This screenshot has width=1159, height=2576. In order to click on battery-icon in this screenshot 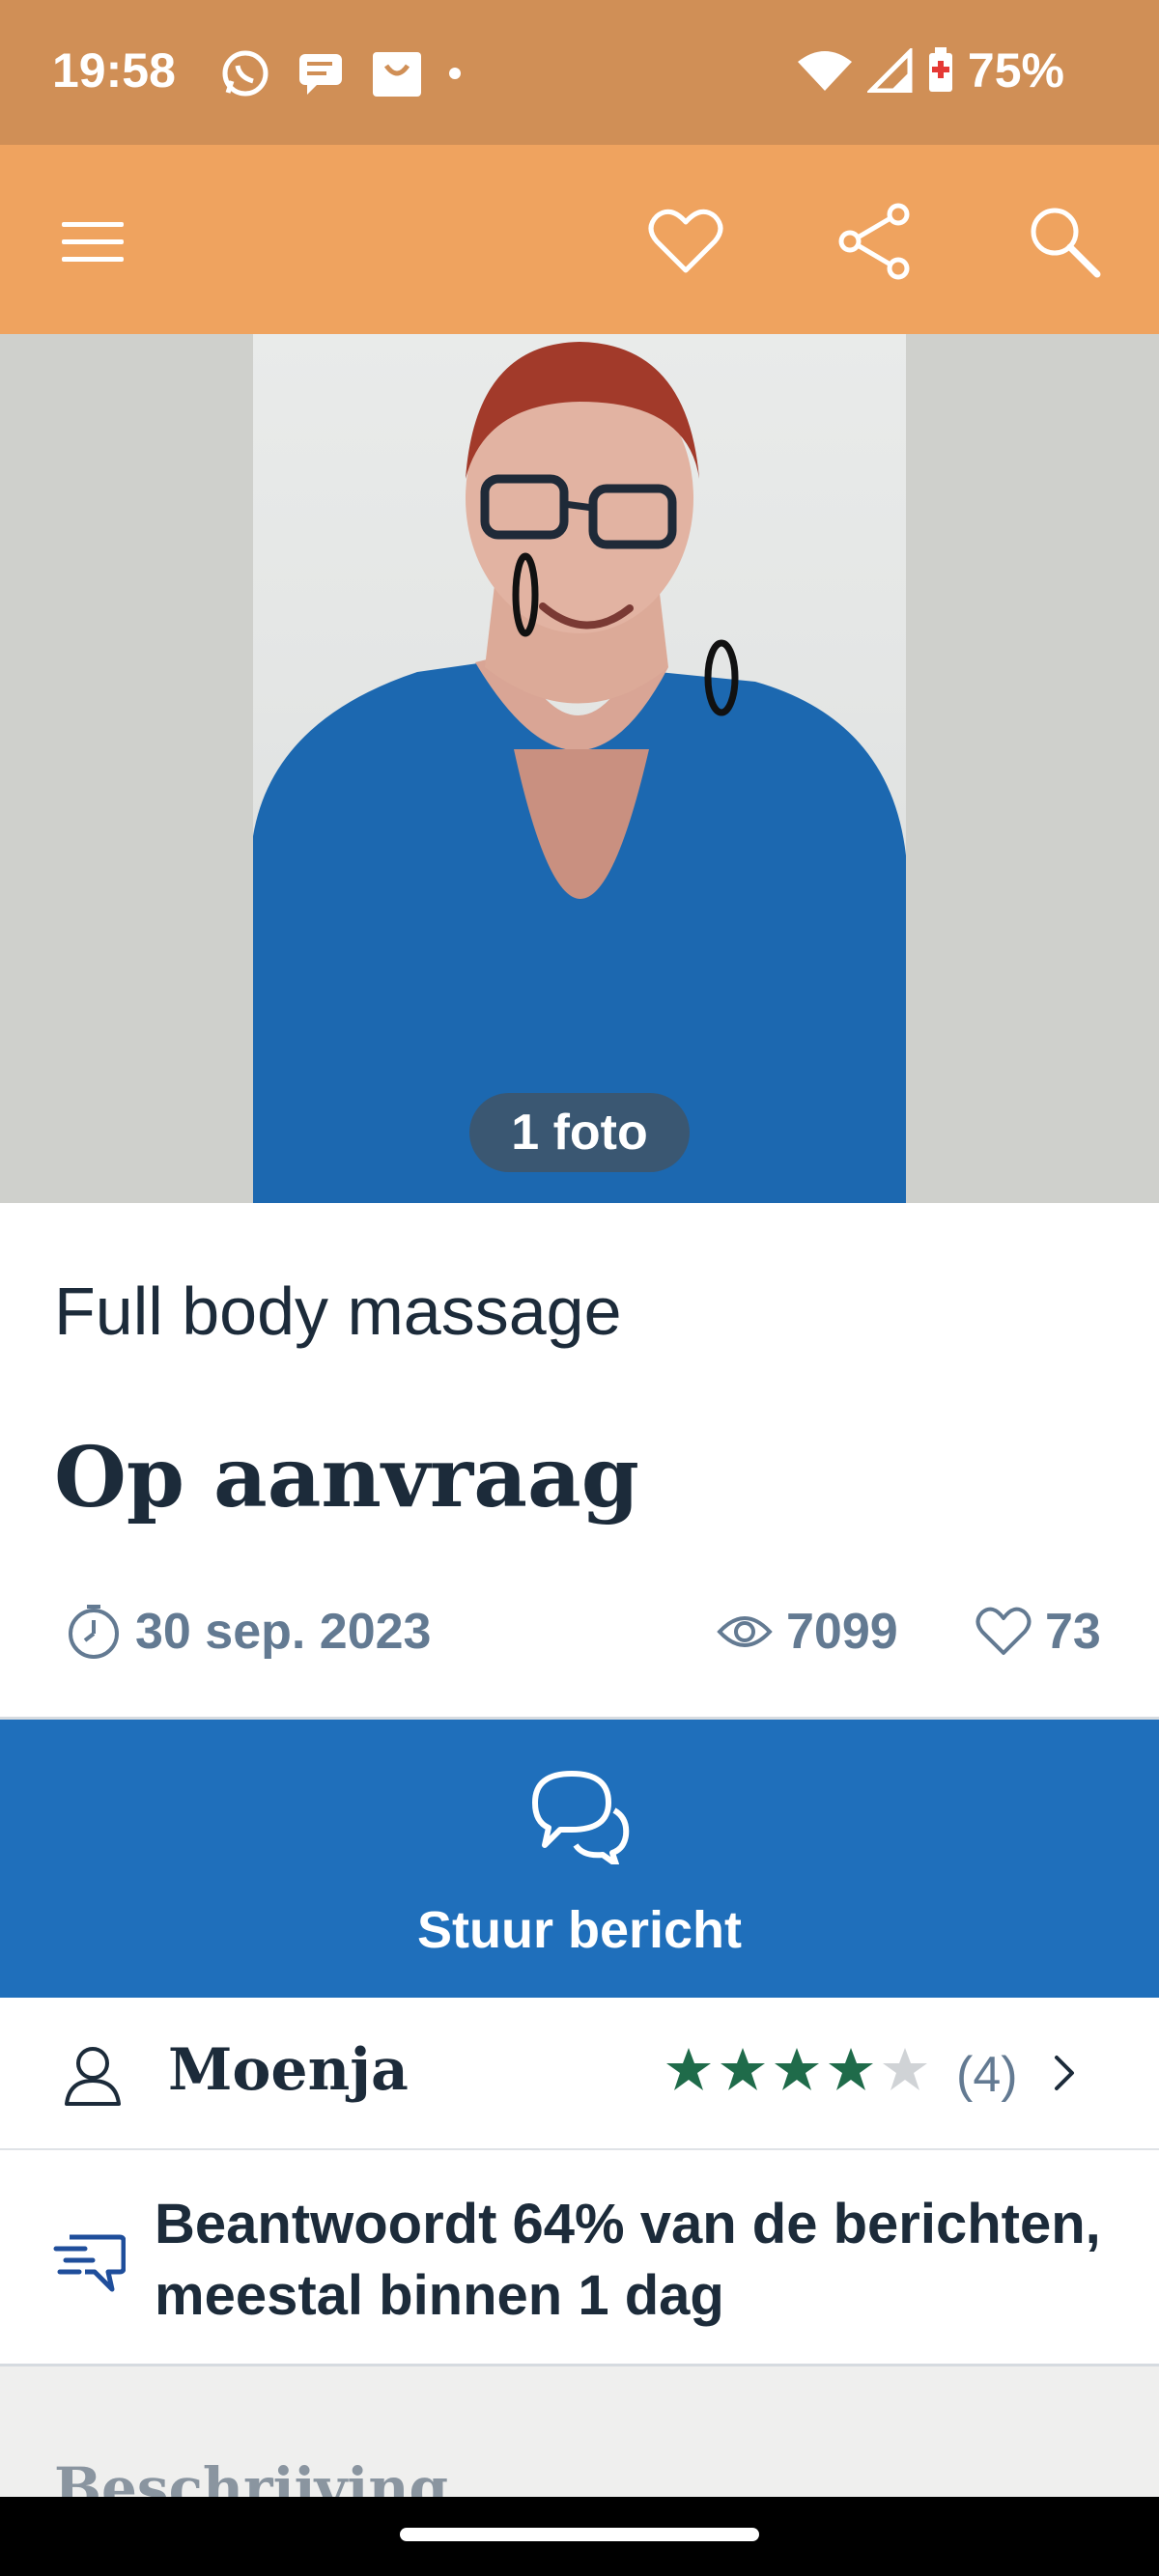, I will do `click(940, 69)`.